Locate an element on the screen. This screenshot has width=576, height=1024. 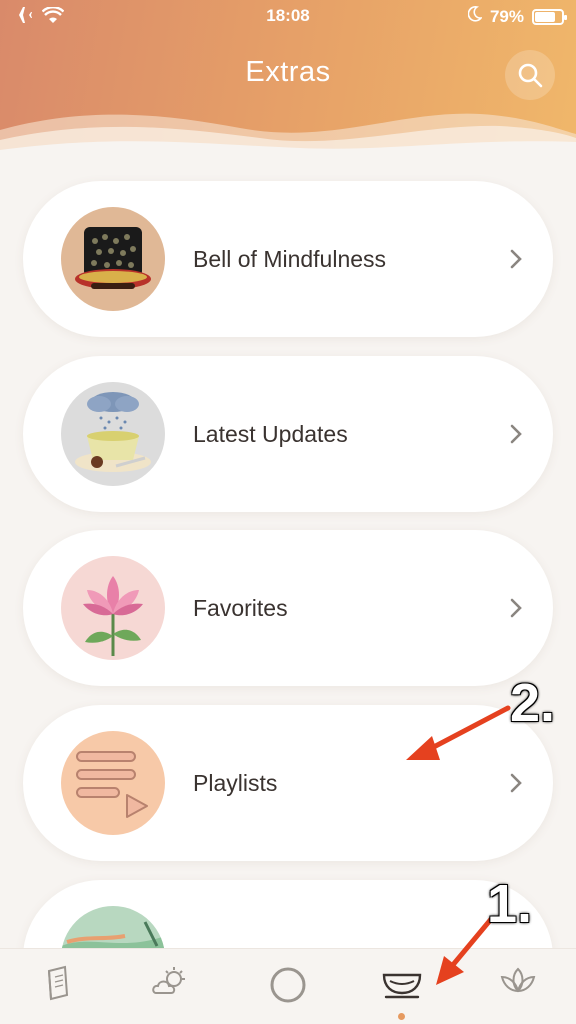
annotation-arrows is located at coordinates (458, 845).